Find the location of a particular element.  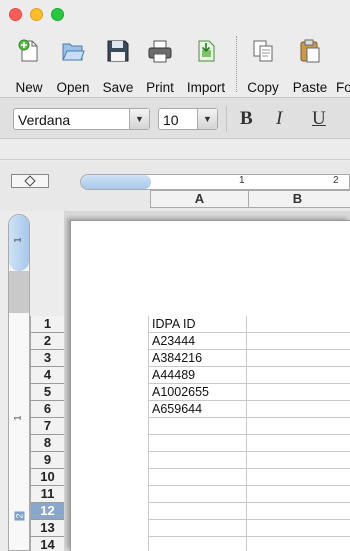

vruler-mark: 2 is located at coordinates (19, 516).